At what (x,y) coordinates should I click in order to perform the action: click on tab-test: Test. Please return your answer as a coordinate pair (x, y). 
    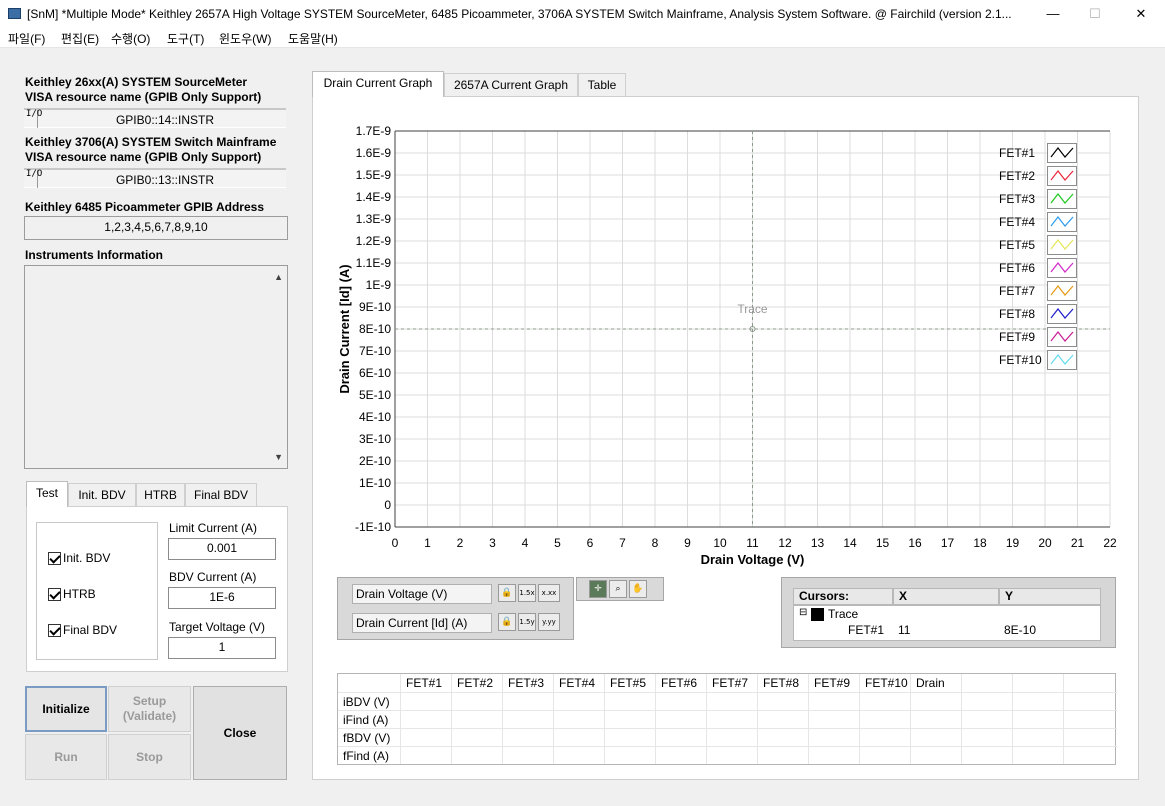
    Looking at the image, I should click on (47, 494).